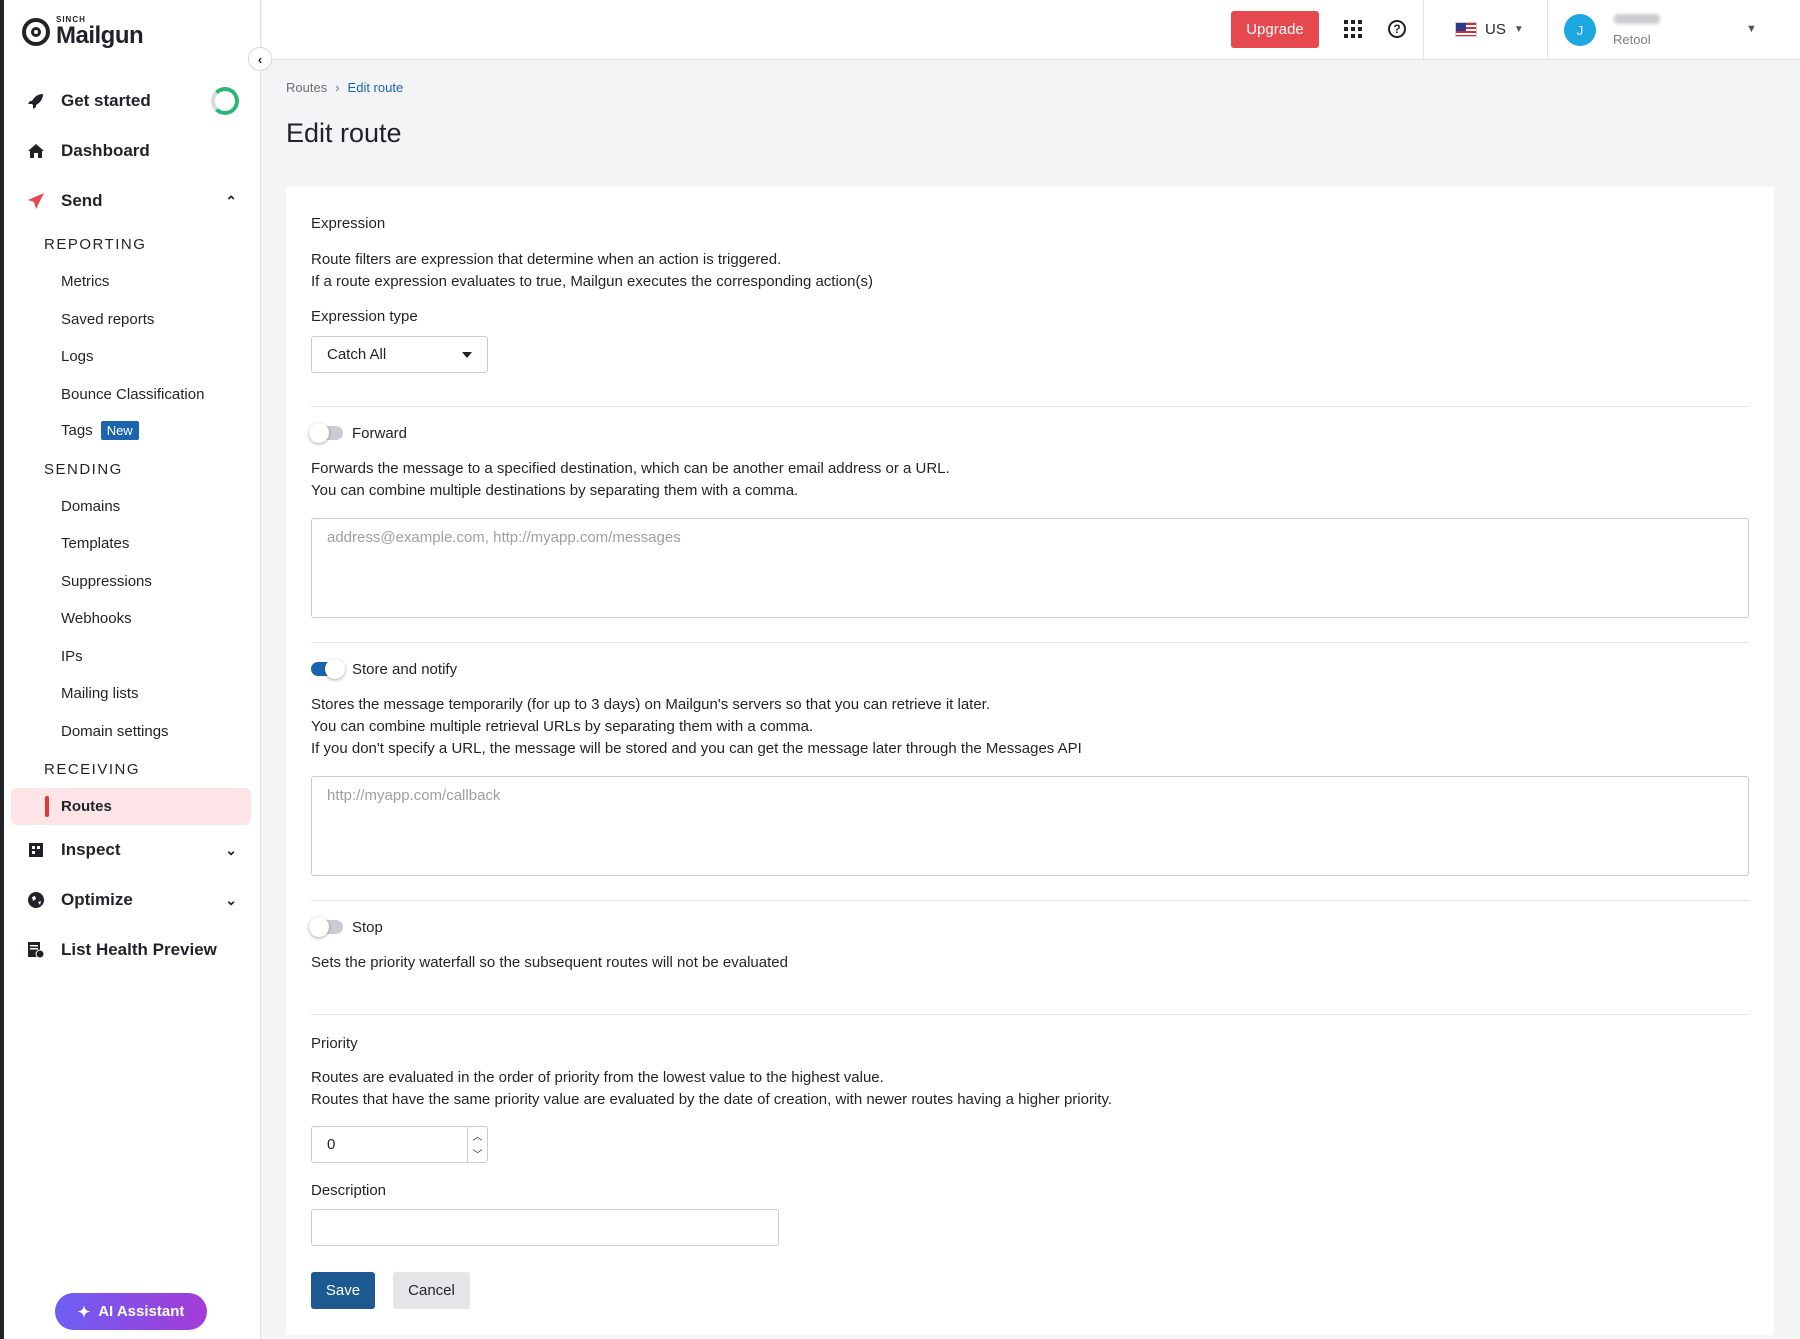 The image size is (1800, 1339). Describe the element at coordinates (97, 899) in the screenshot. I see `sidebar-item-label: Optimize` at that location.